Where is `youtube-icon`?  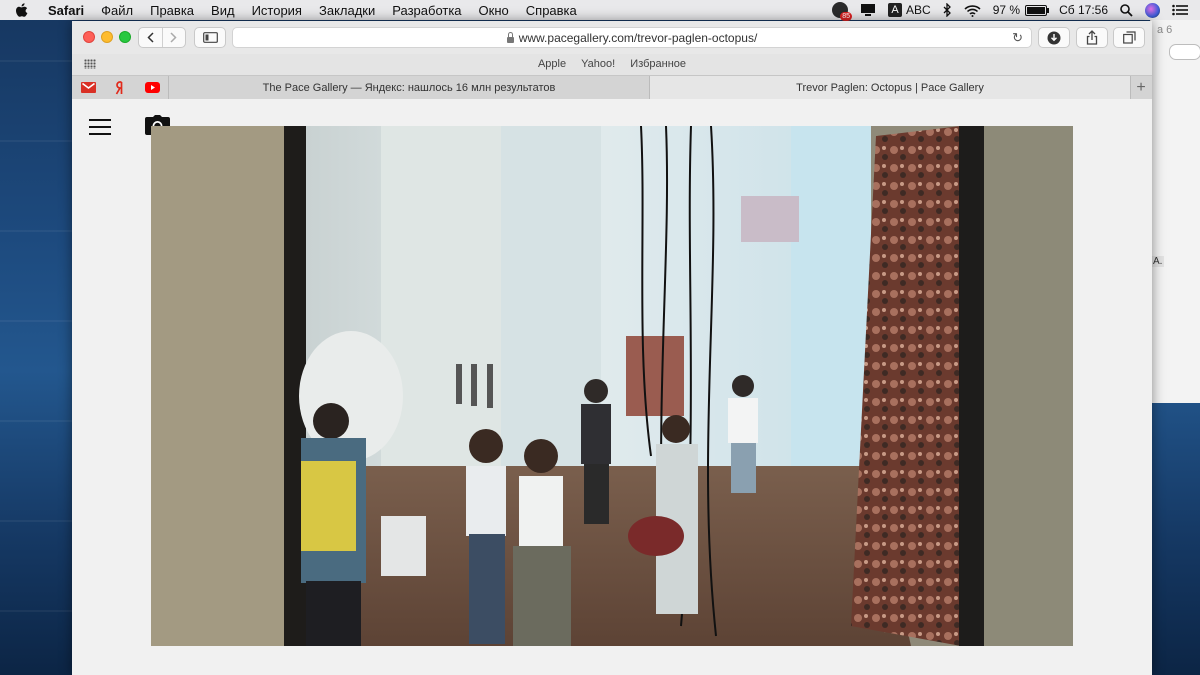 youtube-icon is located at coordinates (152, 87).